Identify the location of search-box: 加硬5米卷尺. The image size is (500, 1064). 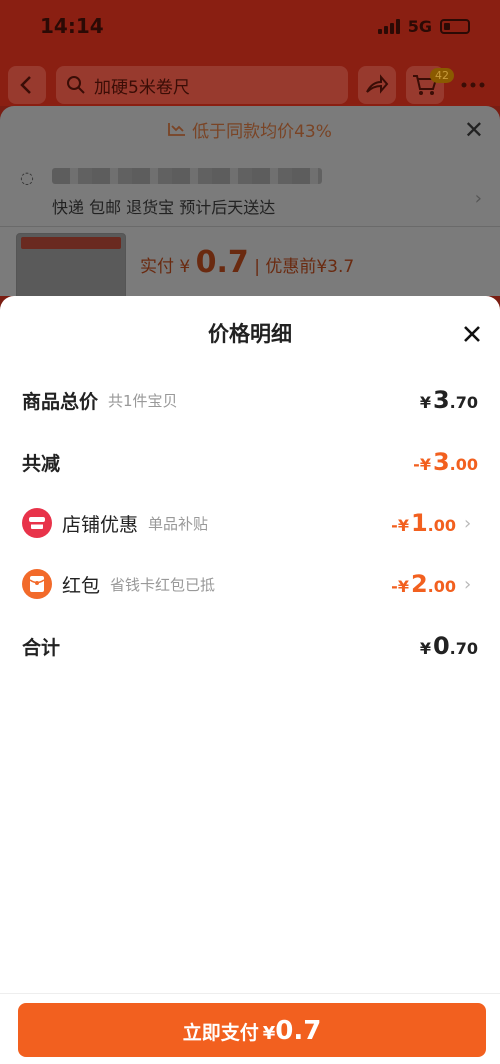
(202, 85).